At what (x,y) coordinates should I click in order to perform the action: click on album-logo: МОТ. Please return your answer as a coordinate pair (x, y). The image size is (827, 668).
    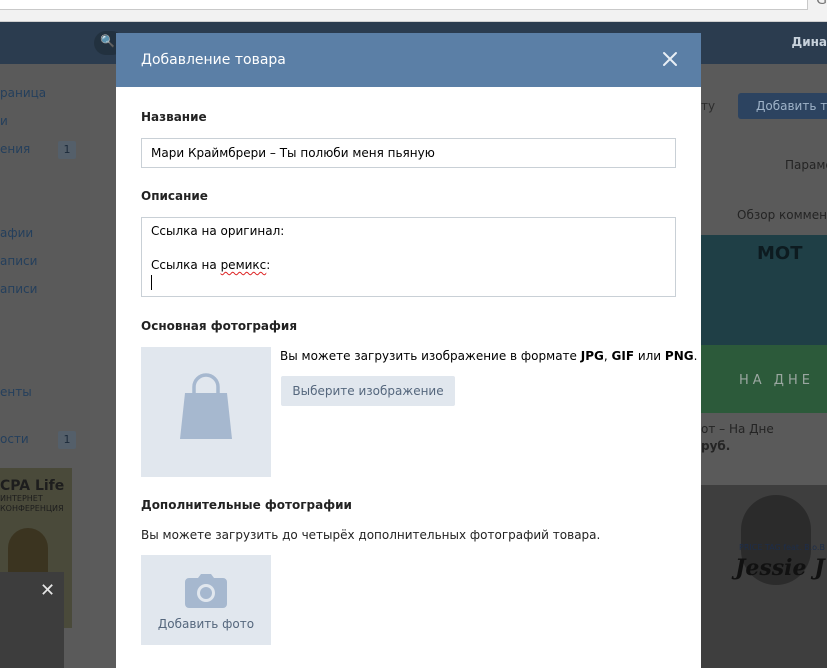
    Looking at the image, I should click on (780, 253).